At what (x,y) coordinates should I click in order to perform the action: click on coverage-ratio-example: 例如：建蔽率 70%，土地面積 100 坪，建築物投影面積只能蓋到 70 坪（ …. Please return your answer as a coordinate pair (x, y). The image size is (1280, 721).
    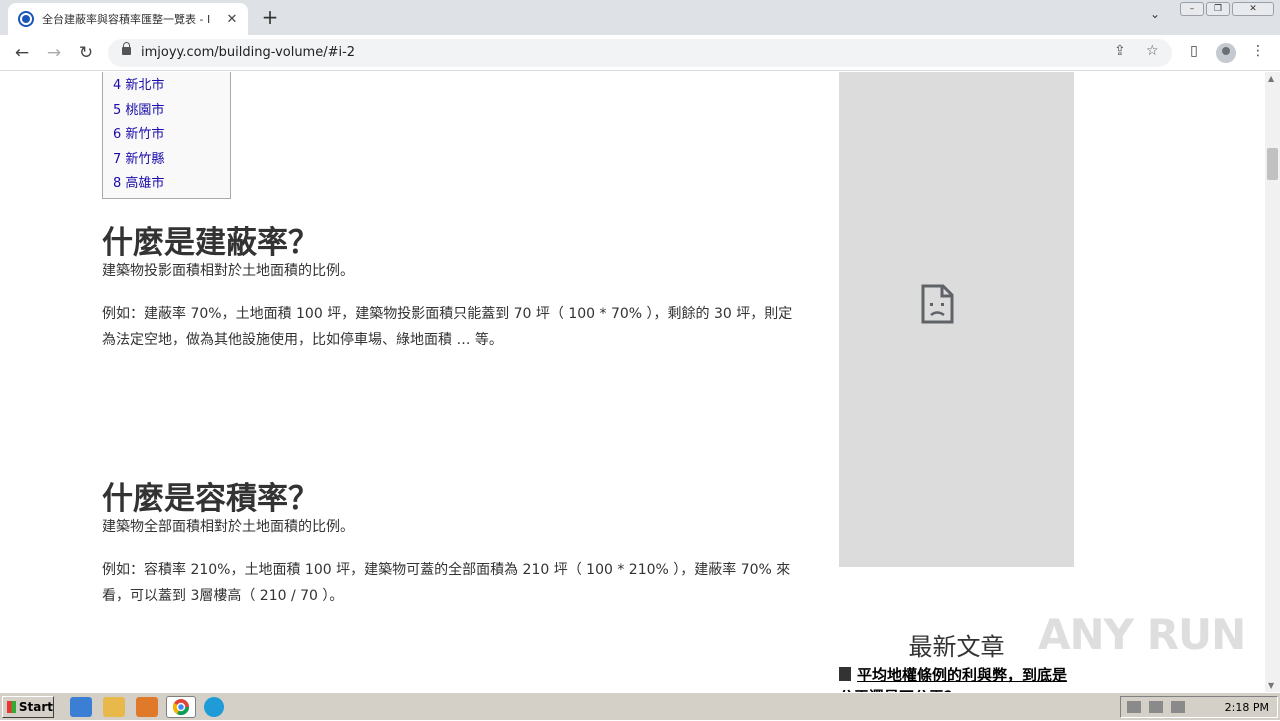
    Looking at the image, I should click on (447, 327).